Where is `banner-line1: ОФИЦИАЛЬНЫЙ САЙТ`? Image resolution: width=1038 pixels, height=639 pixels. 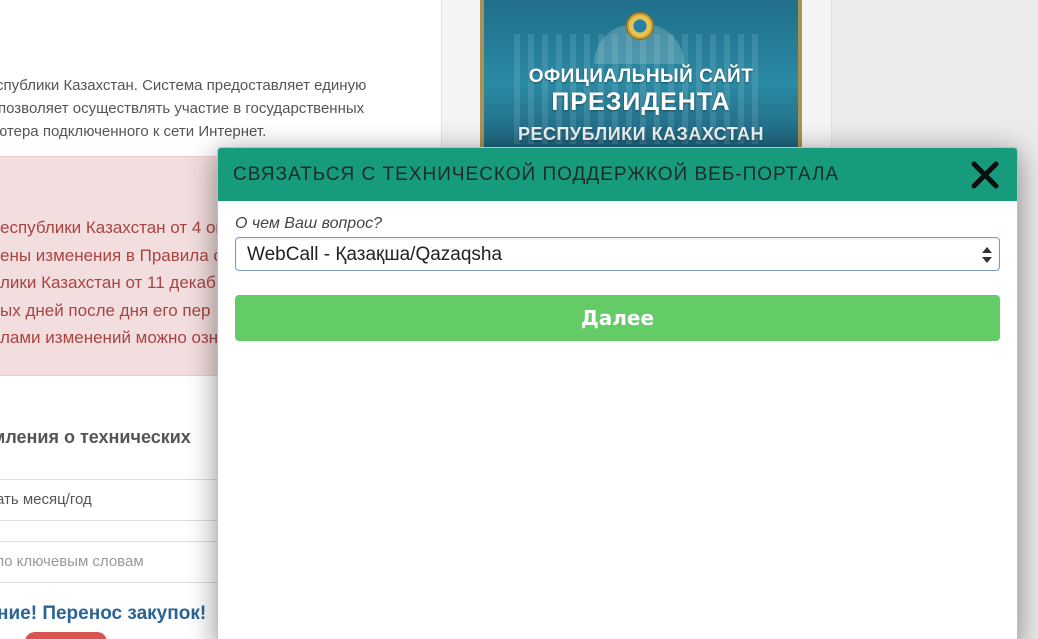
banner-line1: ОФИЦИАЛЬНЫЙ САЙТ is located at coordinates (641, 76).